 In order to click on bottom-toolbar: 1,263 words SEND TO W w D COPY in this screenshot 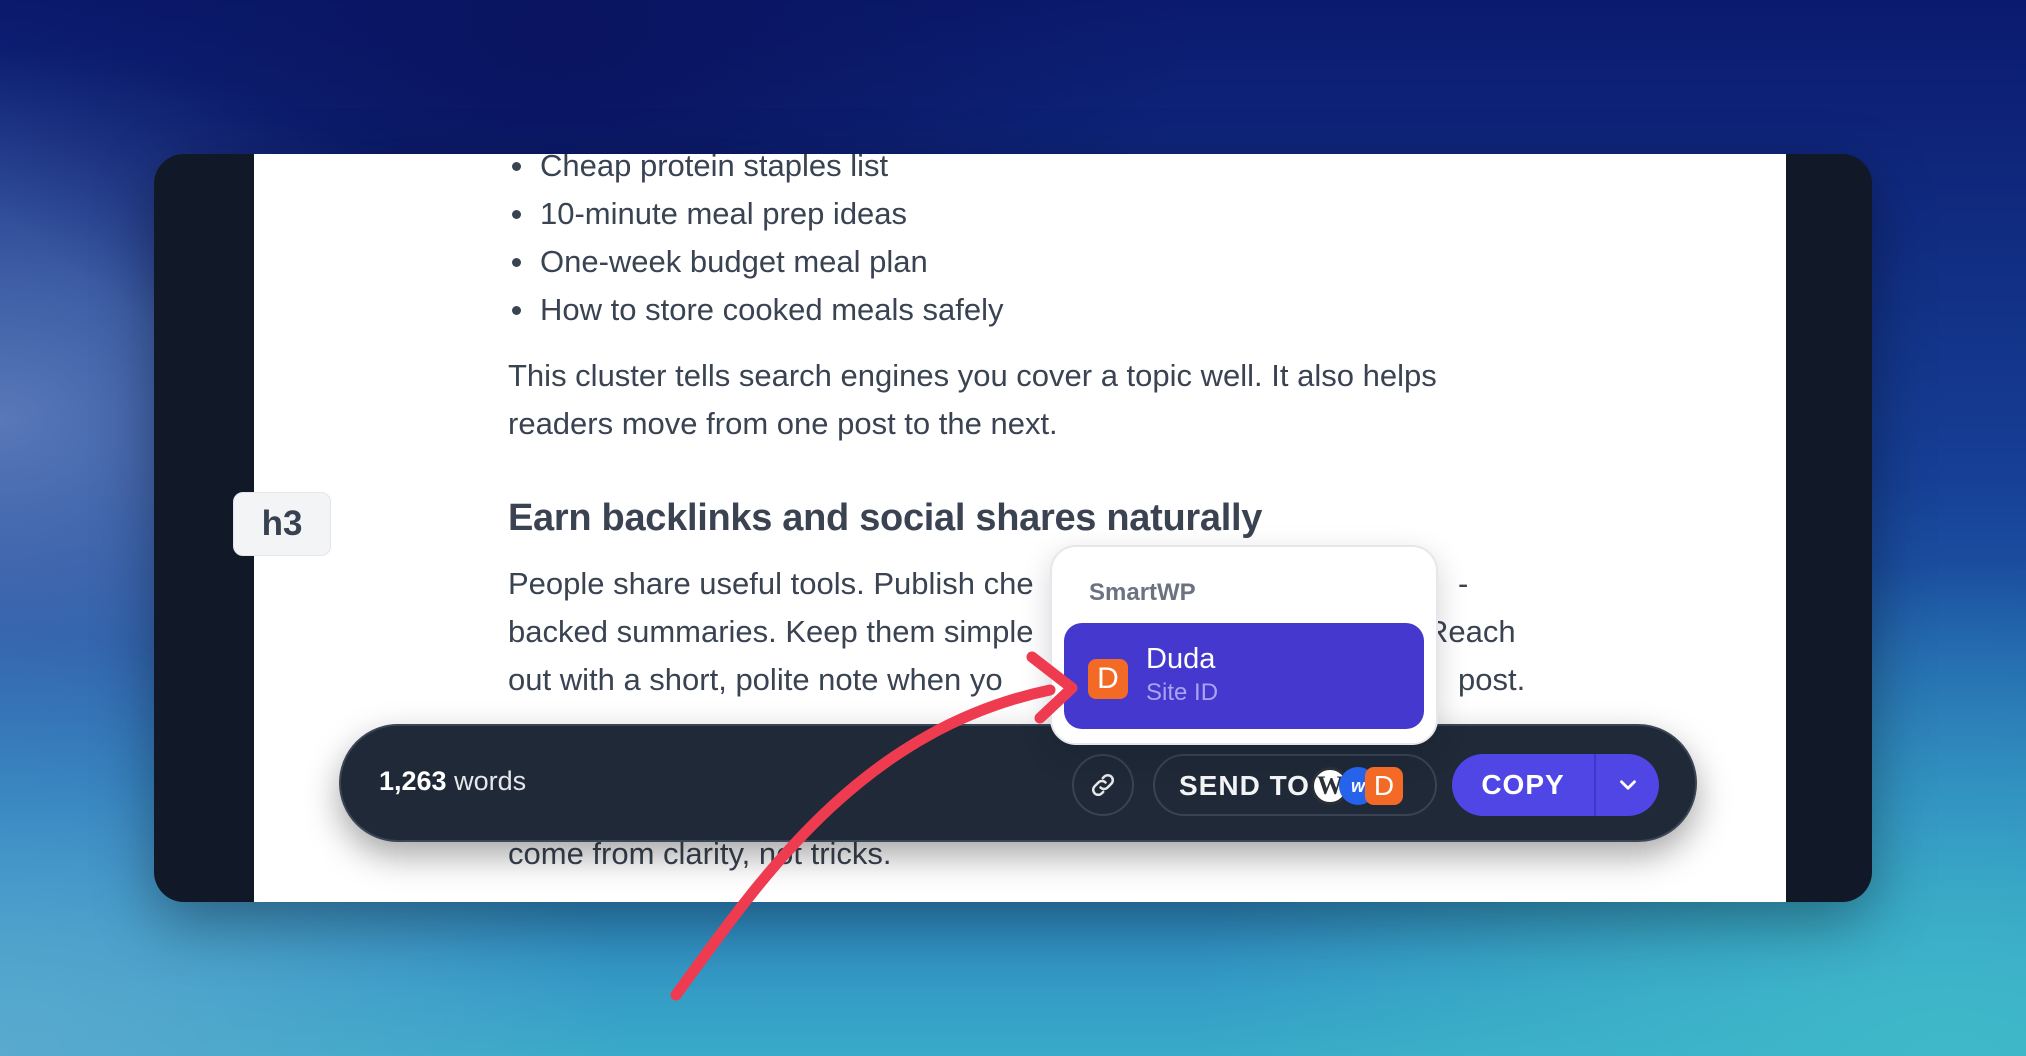, I will do `click(1018, 783)`.